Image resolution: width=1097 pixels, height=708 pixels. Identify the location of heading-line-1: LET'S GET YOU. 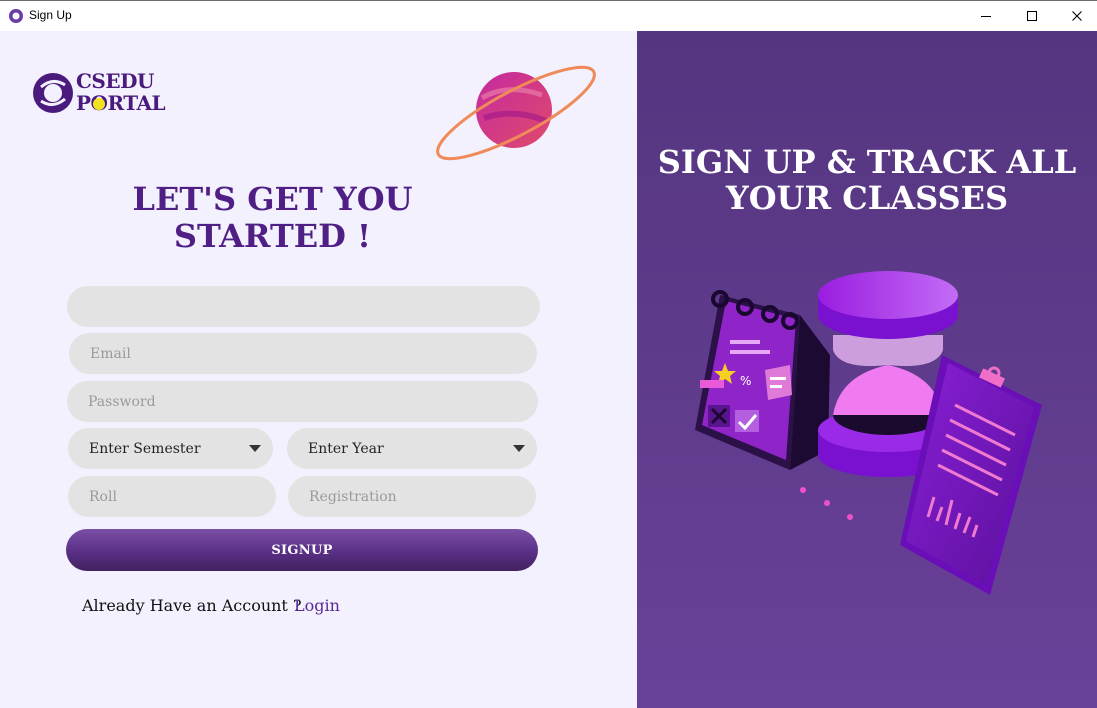
(272, 199).